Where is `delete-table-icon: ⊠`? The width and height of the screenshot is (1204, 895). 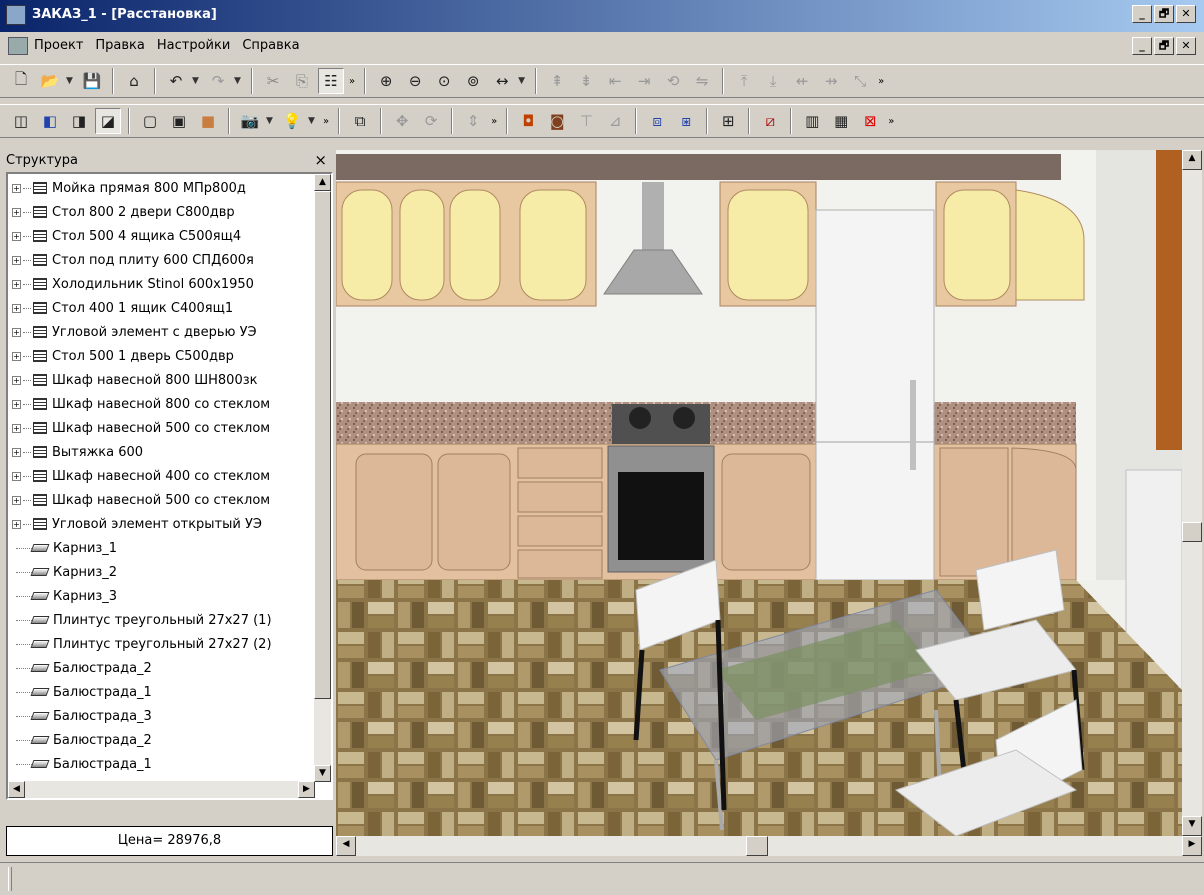
delete-table-icon: ⊠ is located at coordinates (870, 121).